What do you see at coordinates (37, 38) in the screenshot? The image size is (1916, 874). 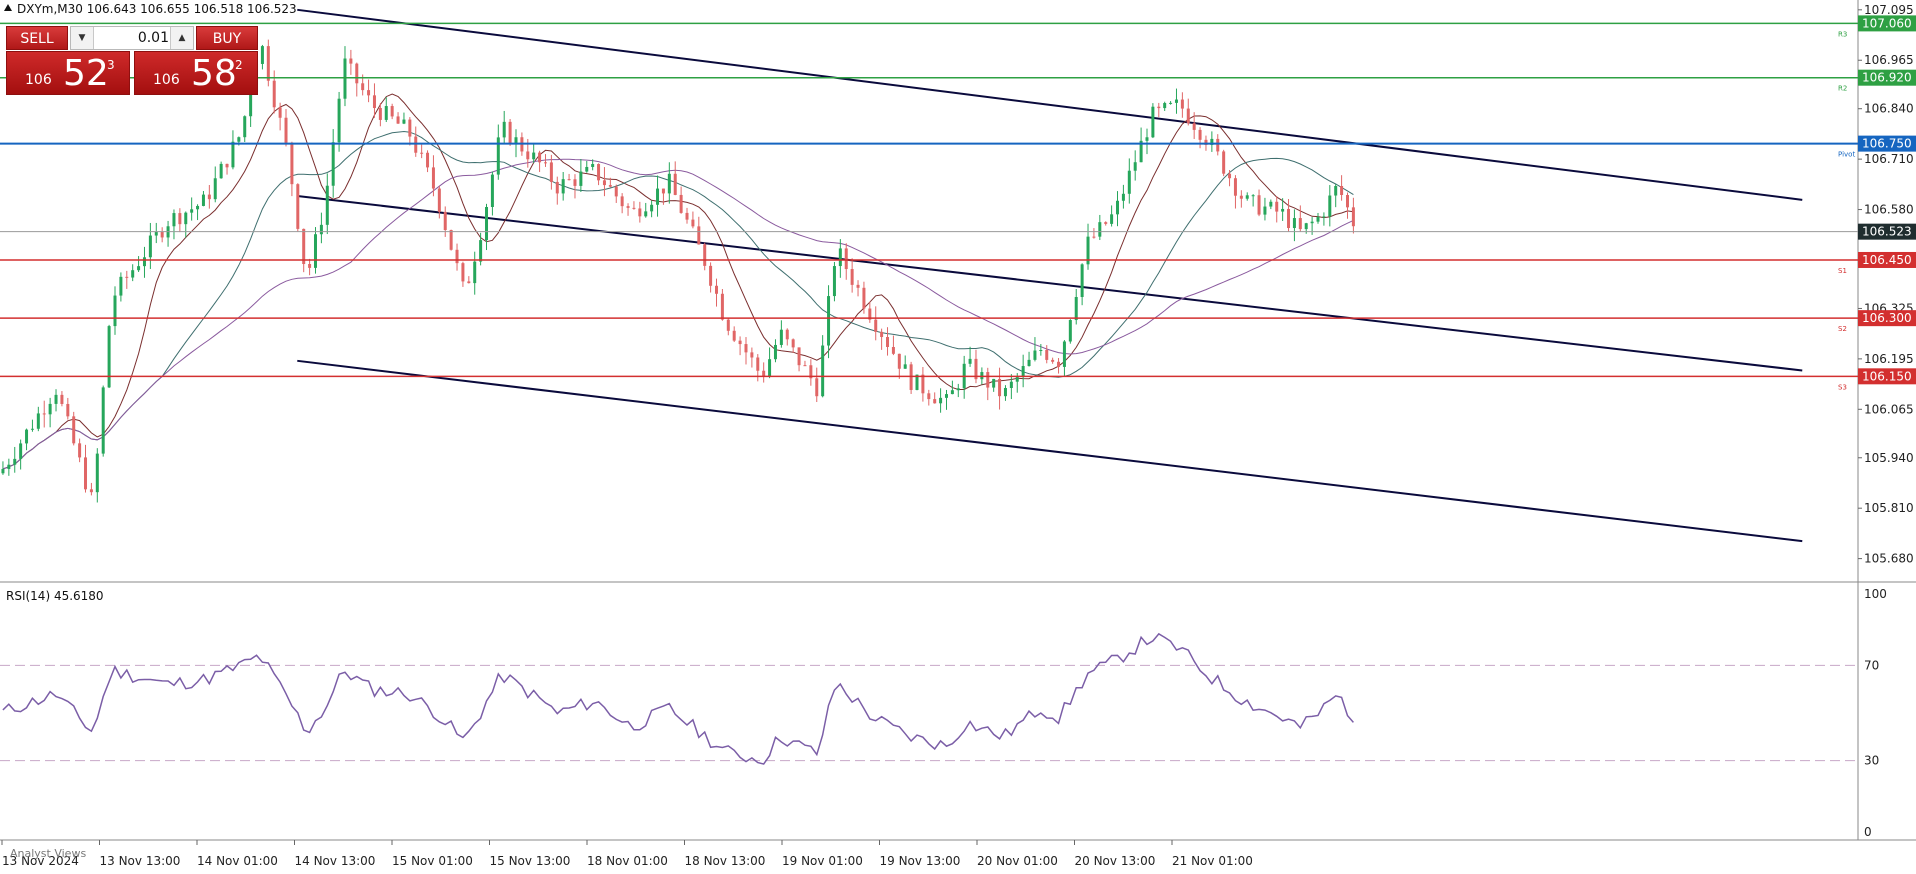 I see `sell-button: SELL` at bounding box center [37, 38].